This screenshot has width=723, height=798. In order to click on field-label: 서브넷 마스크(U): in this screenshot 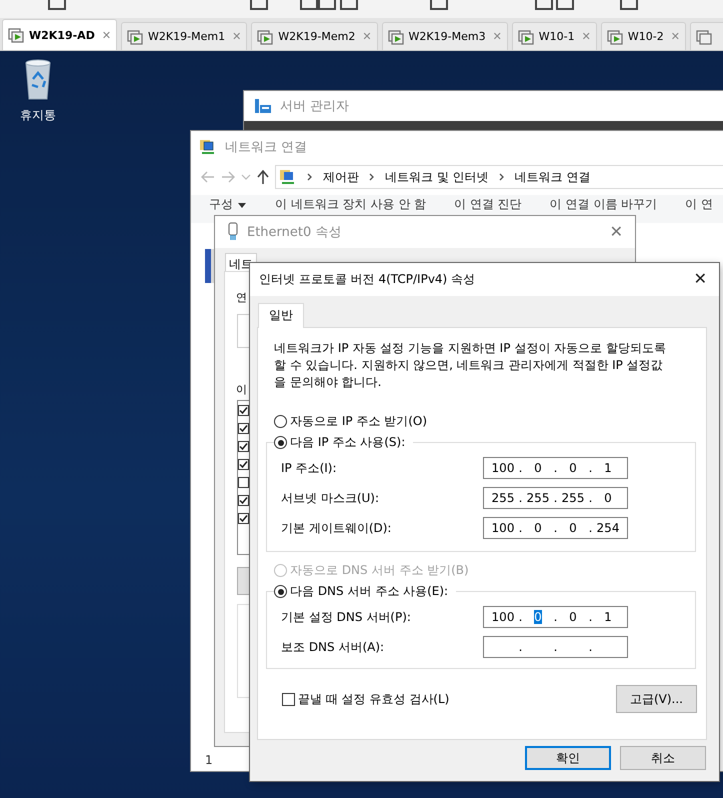, I will do `click(330, 498)`.